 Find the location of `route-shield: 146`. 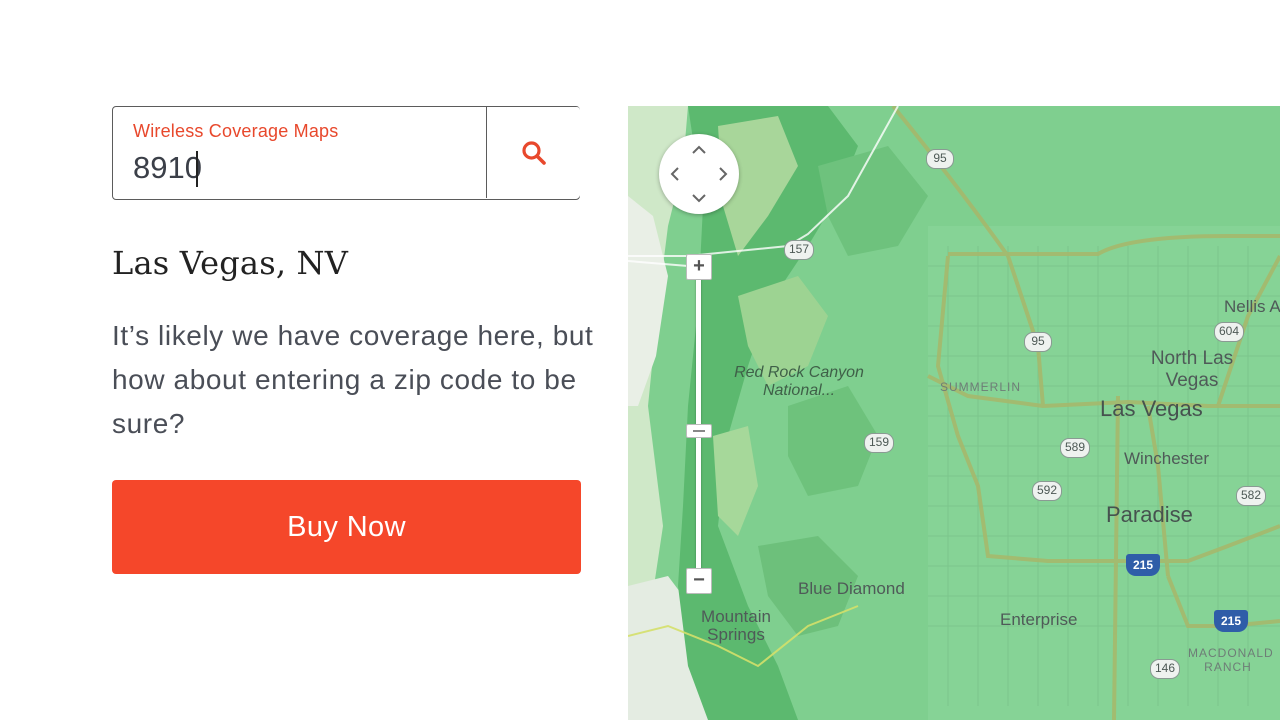

route-shield: 146 is located at coordinates (1165, 669).